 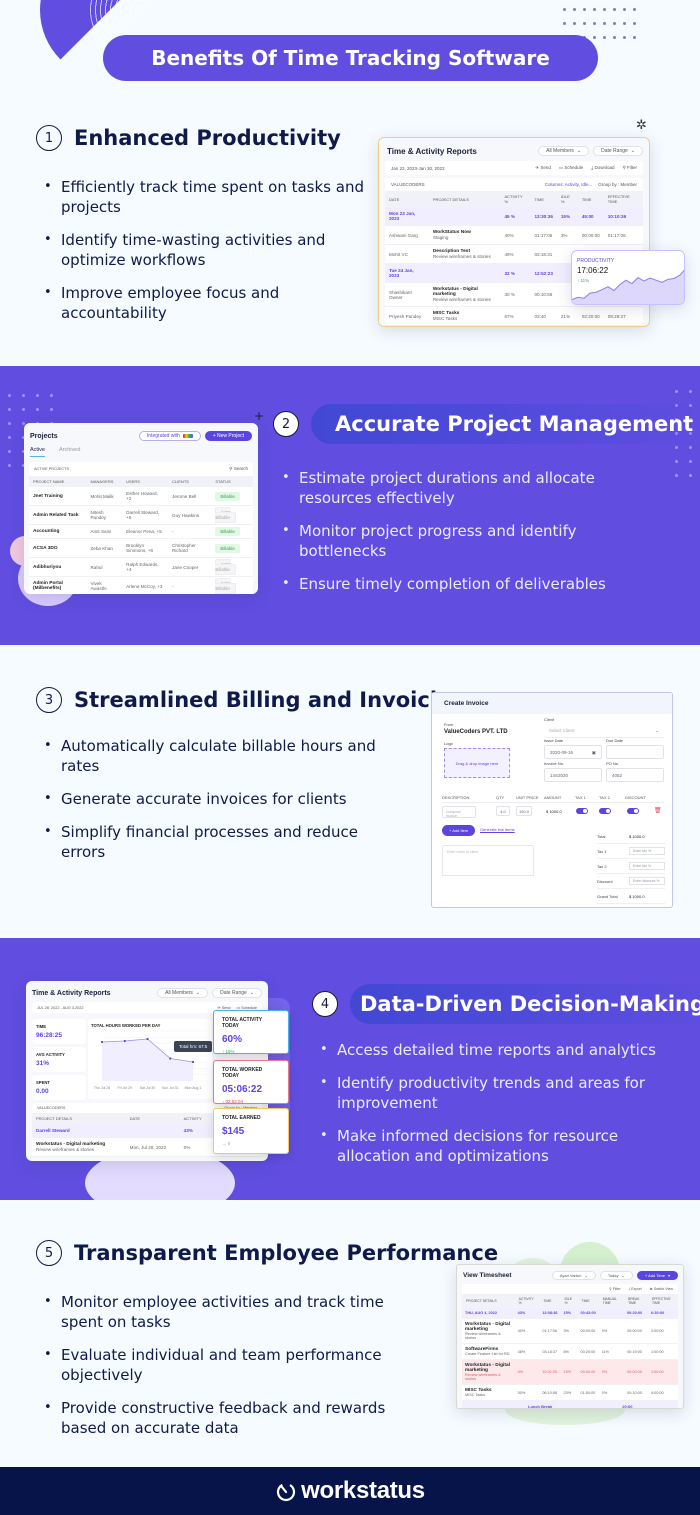 What do you see at coordinates (633, 811) in the screenshot?
I see `discount-toggle` at bounding box center [633, 811].